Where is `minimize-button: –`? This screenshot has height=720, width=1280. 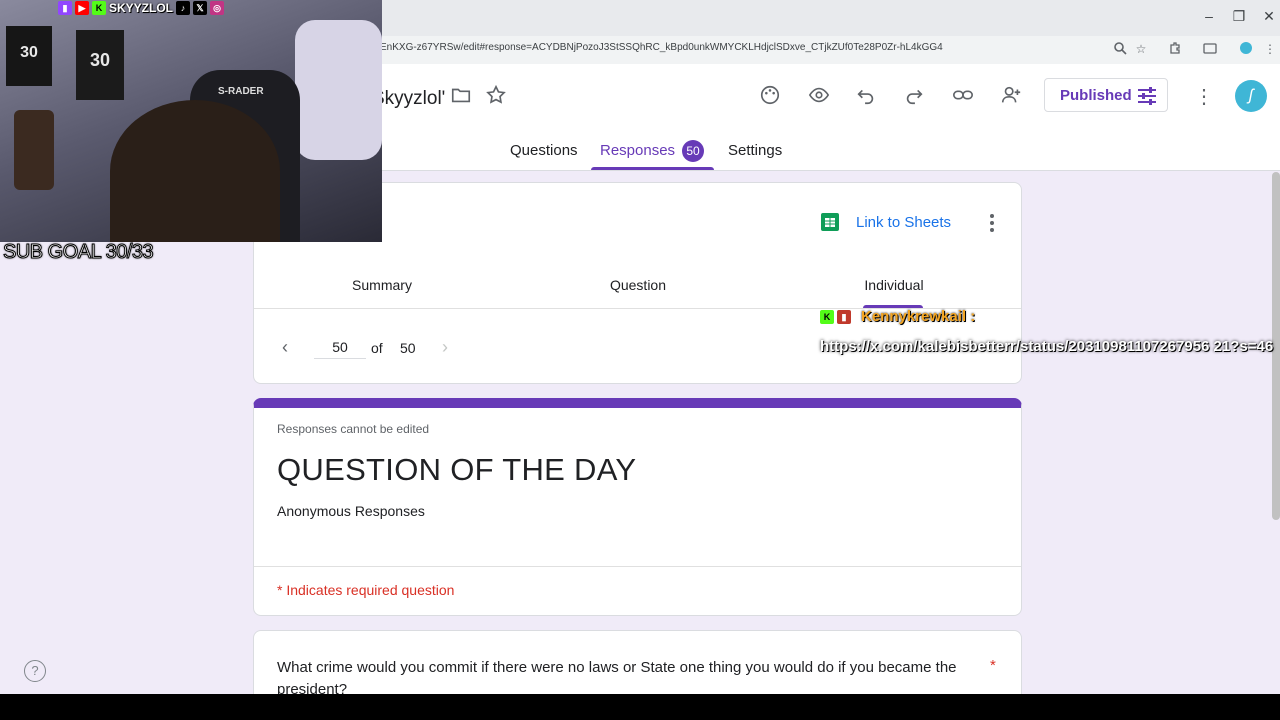
minimize-button: – is located at coordinates (1209, 16).